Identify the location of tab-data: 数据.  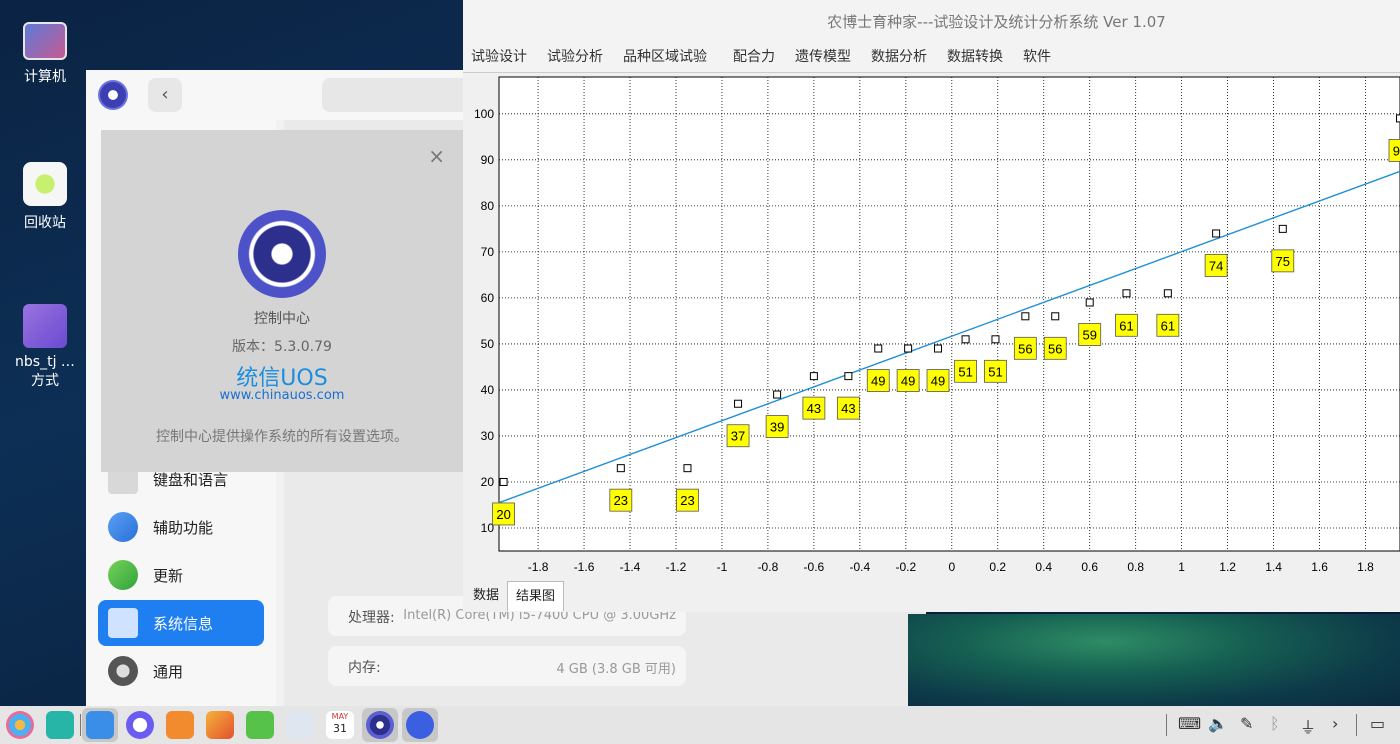
(486, 595).